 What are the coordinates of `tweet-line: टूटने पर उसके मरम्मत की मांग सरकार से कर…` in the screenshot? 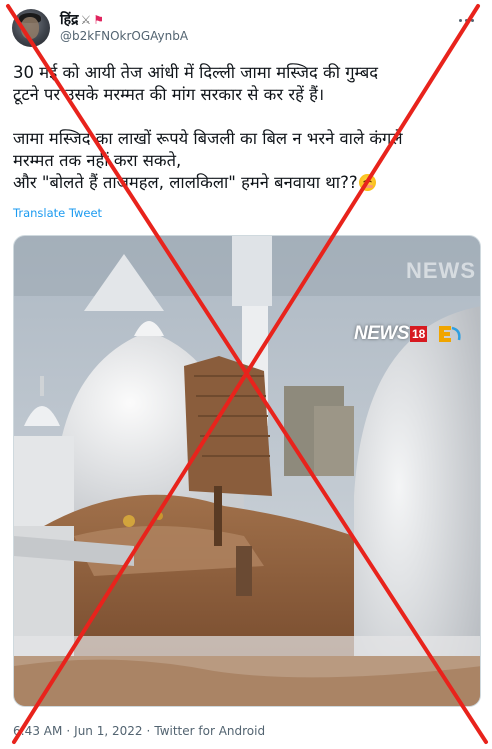 It's located at (169, 94).